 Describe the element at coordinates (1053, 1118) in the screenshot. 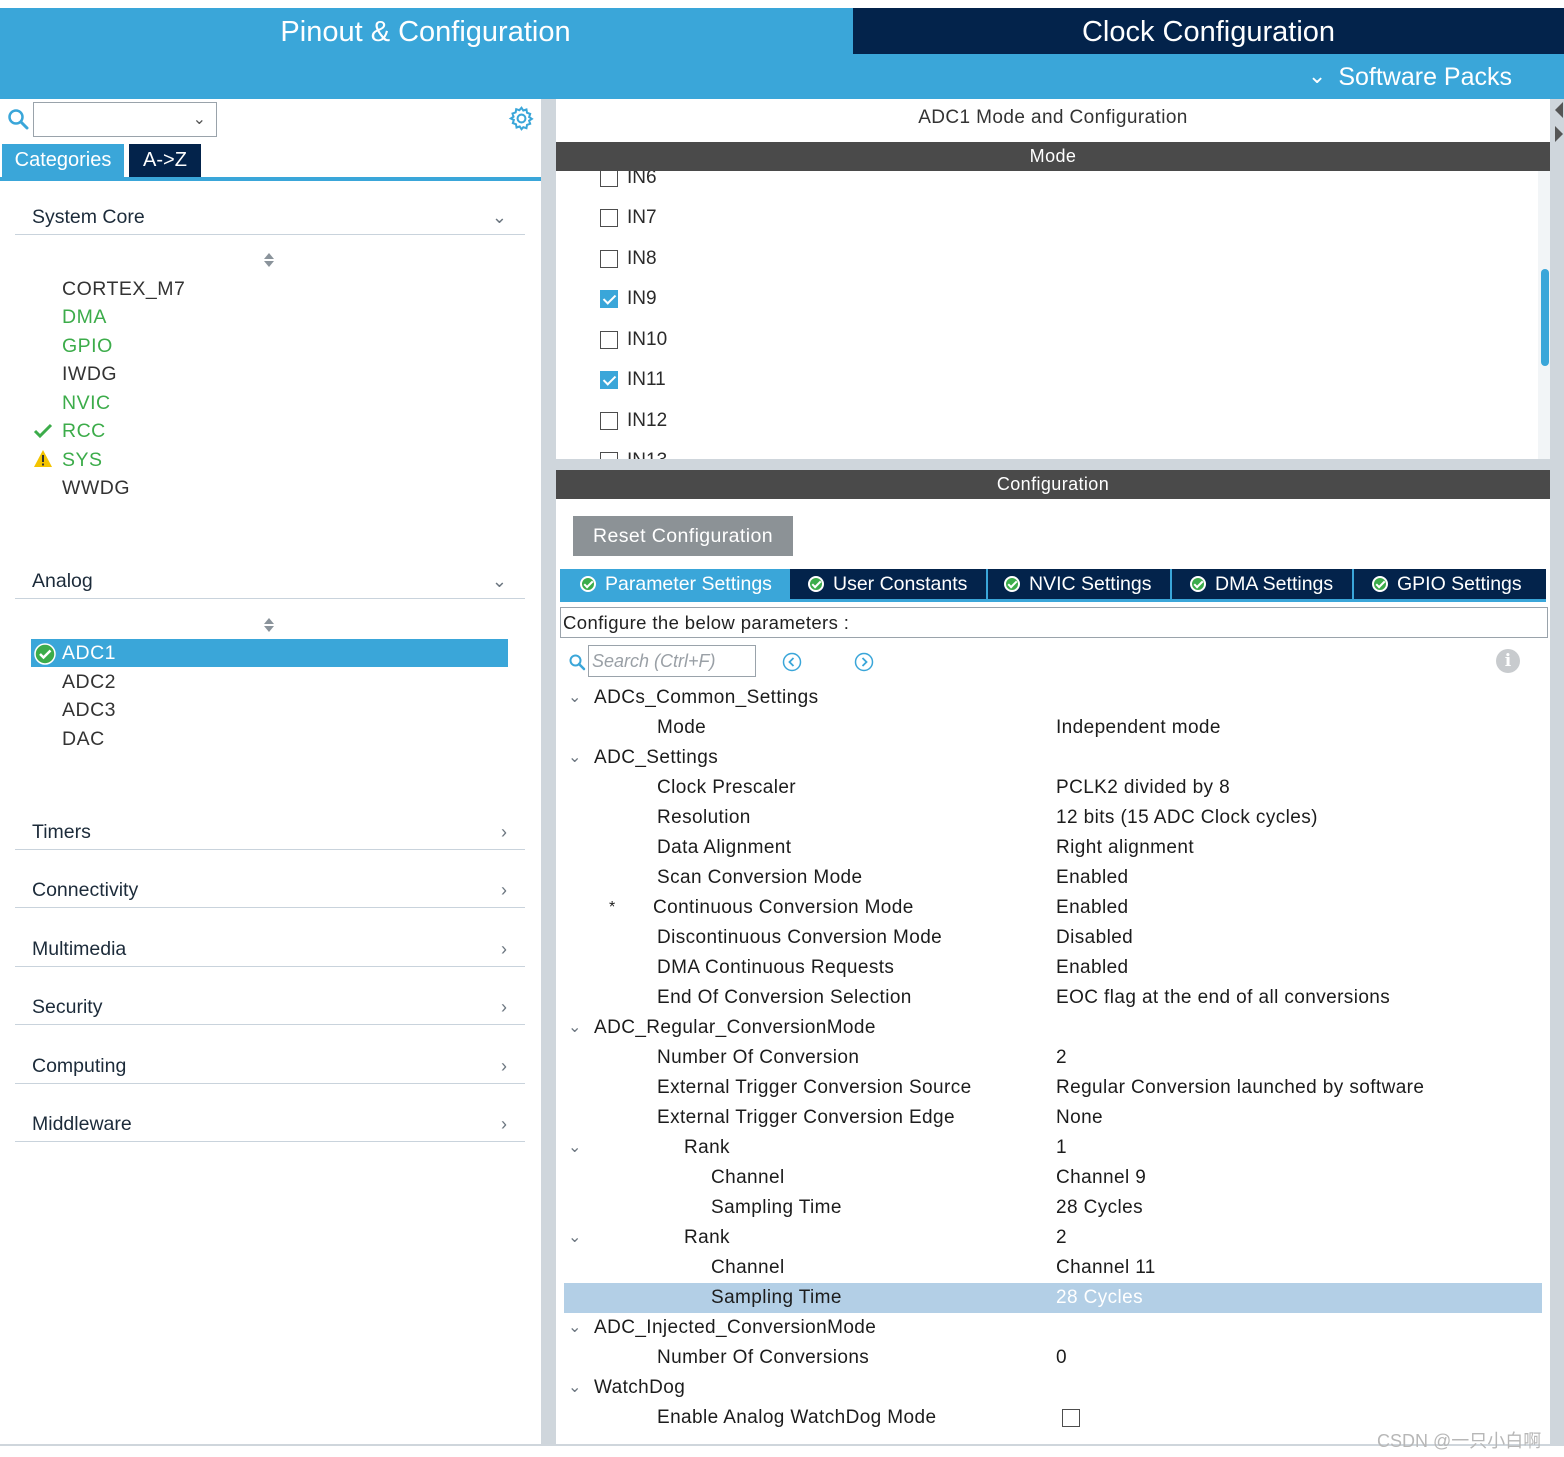

I see `tree-row: External Trigger Conversion Edge None` at that location.